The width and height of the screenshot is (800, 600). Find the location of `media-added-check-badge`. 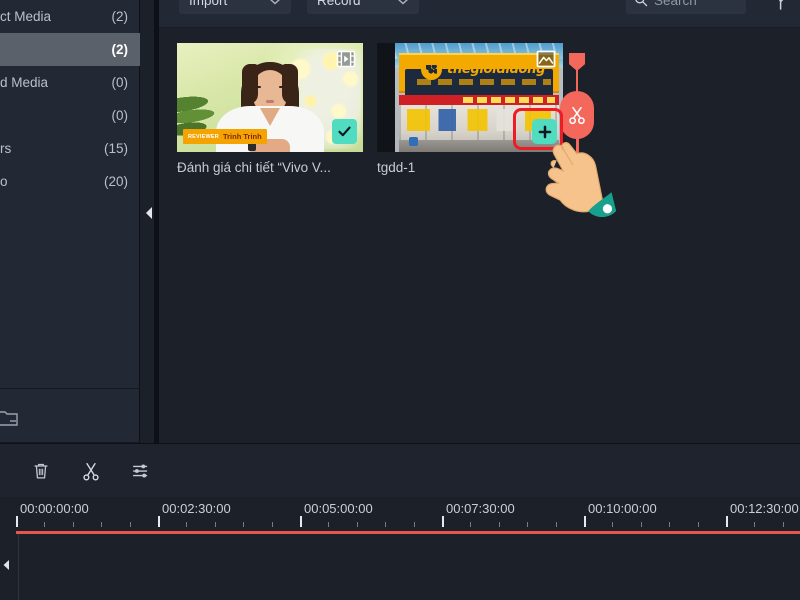

media-added-check-badge is located at coordinates (344, 131).